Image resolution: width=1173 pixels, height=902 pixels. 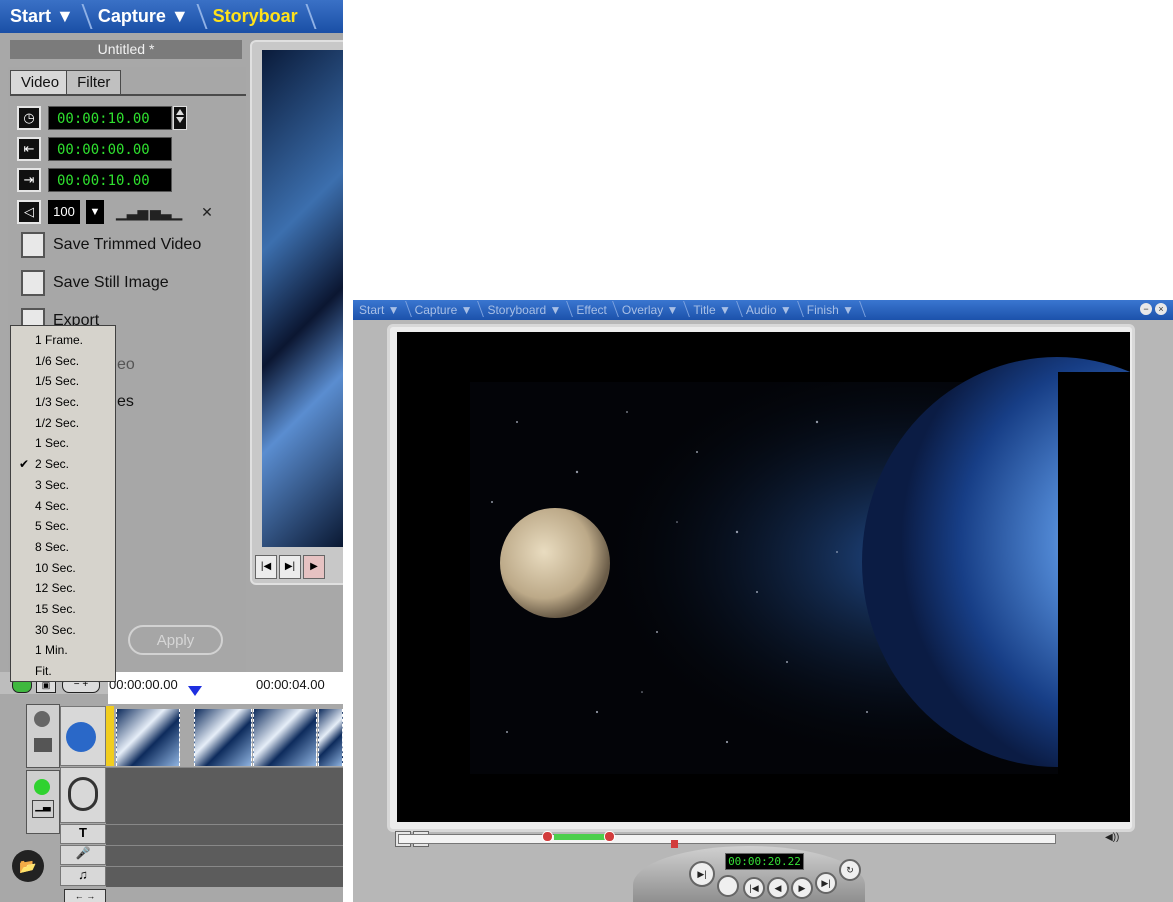 I want to click on trim-start-handle, so click(x=547, y=836).